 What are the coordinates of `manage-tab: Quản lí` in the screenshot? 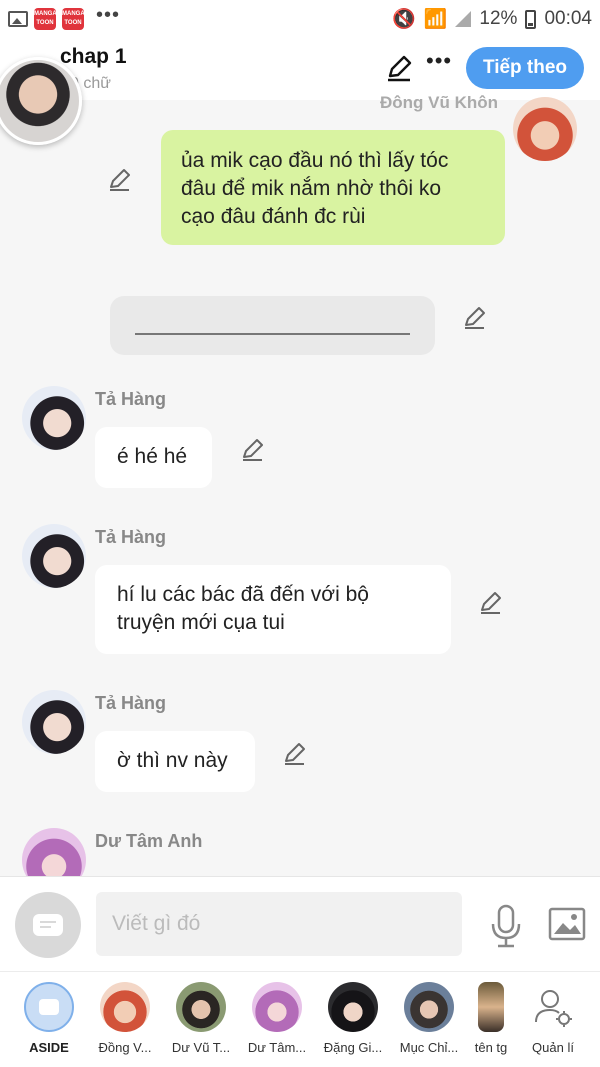 It's located at (553, 1018).